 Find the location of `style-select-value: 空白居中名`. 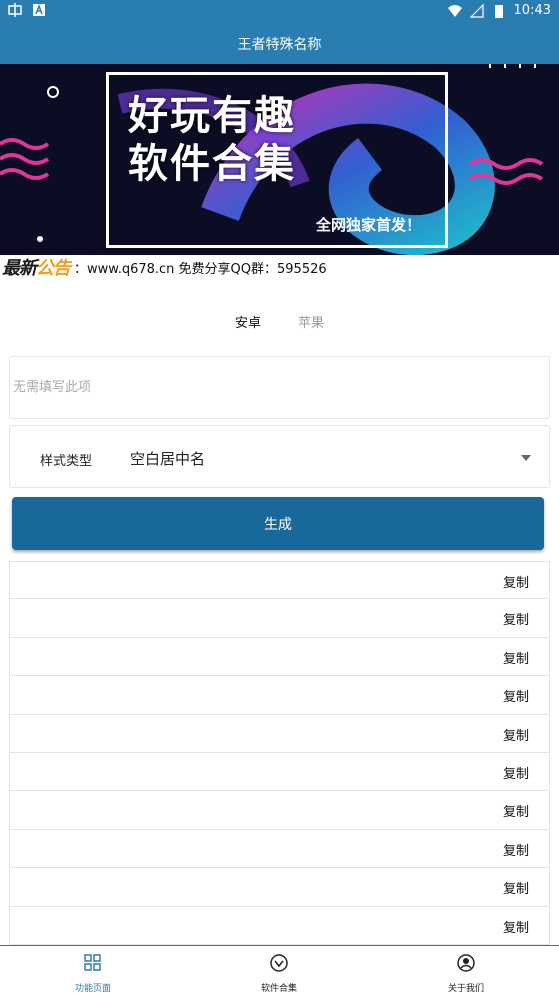

style-select-value: 空白居中名 is located at coordinates (168, 459).